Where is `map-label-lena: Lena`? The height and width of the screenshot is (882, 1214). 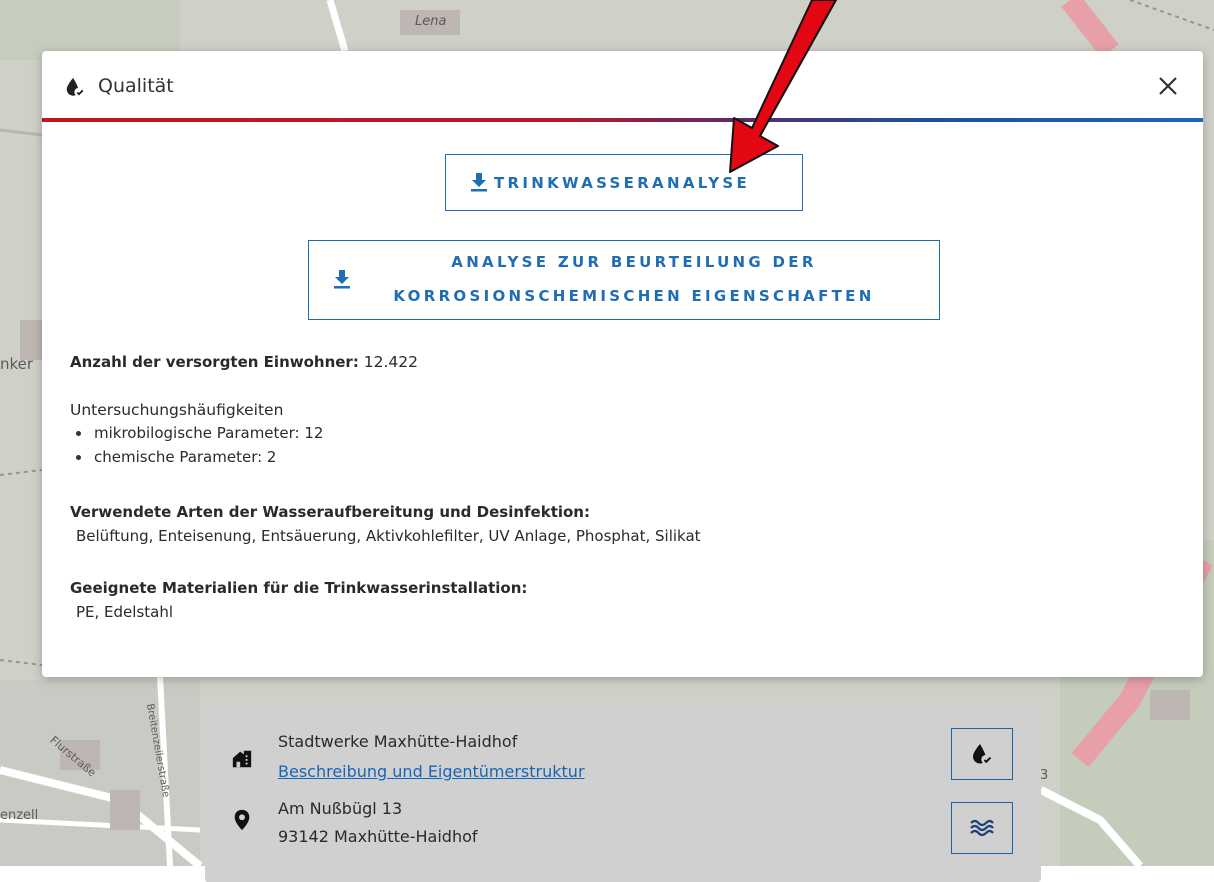
map-label-lena: Lena is located at coordinates (431, 21).